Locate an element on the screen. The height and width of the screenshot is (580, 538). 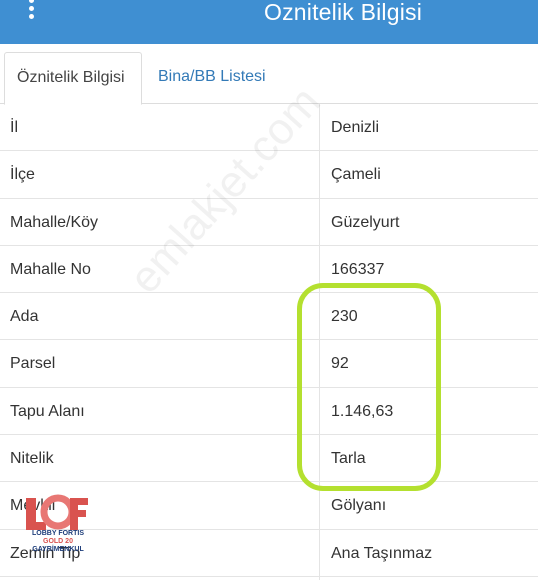
table-row: İlçe Çameli is located at coordinates (269, 175).